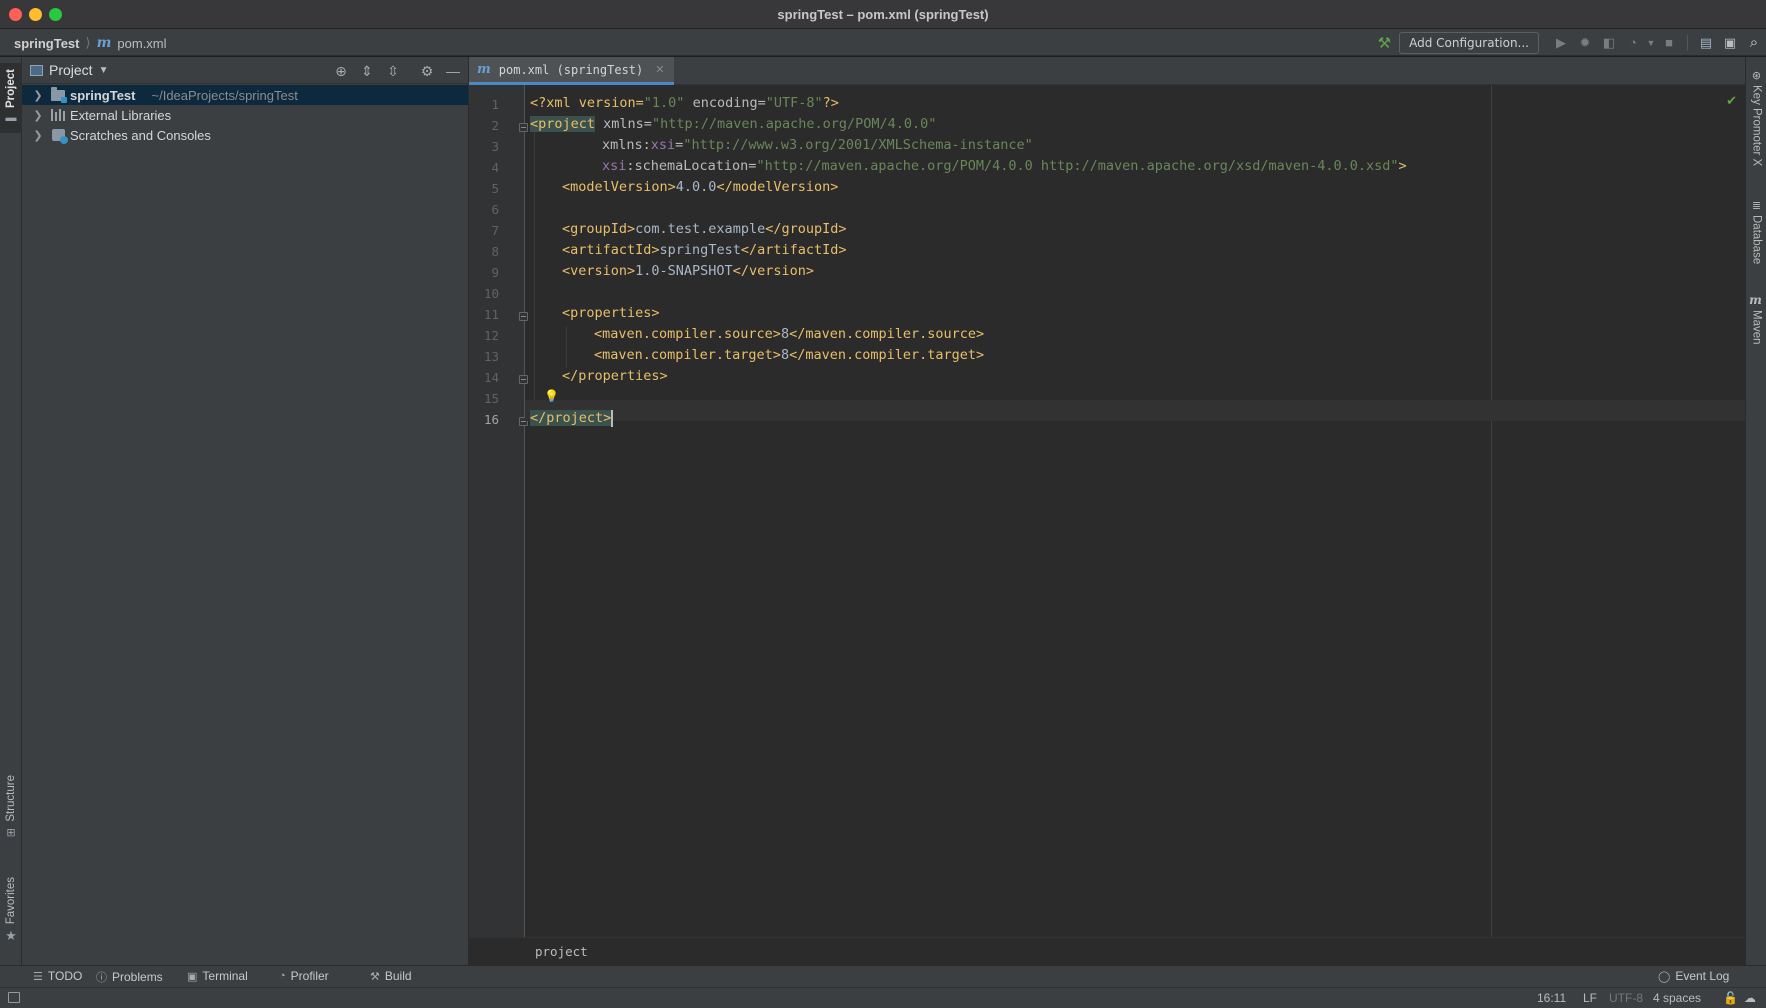  Describe the element at coordinates (101, 978) in the screenshot. I see `info-icon: ⓘ` at that location.